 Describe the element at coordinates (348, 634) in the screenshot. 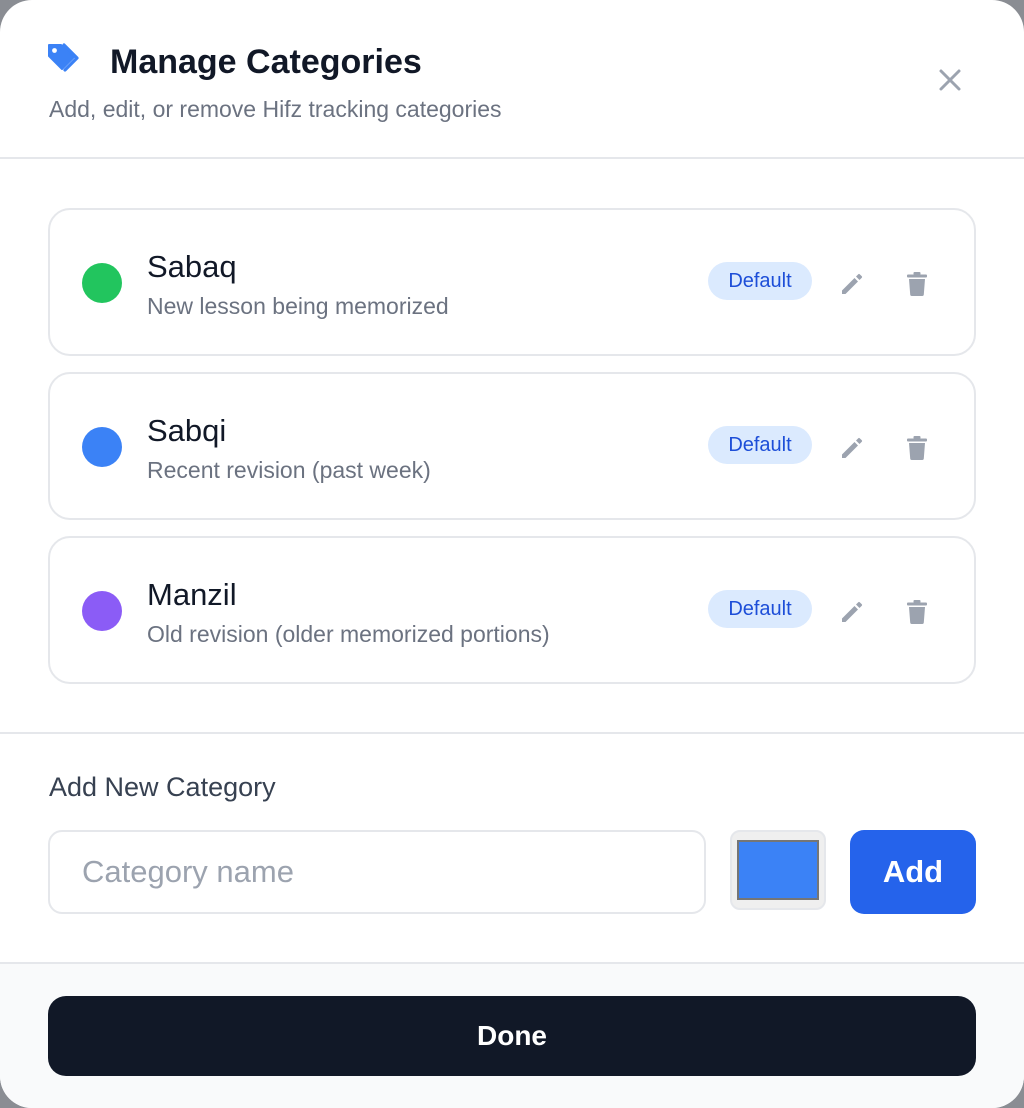

I see `category-description: Old revision (older memorized portions)` at that location.